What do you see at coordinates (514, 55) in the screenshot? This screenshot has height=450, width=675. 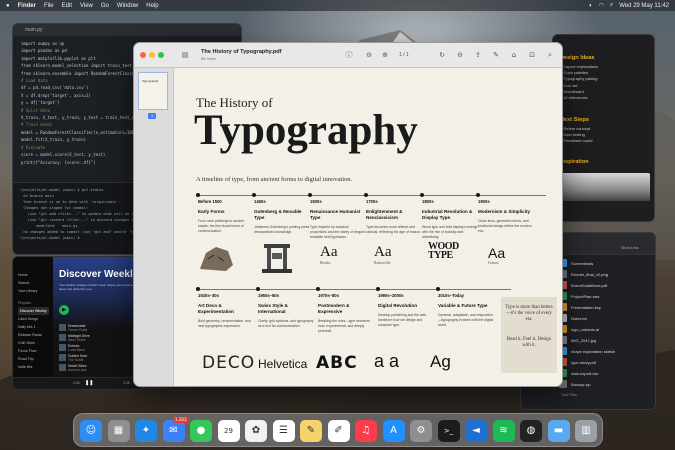 I see `highlight-icon: ⌂` at bounding box center [514, 55].